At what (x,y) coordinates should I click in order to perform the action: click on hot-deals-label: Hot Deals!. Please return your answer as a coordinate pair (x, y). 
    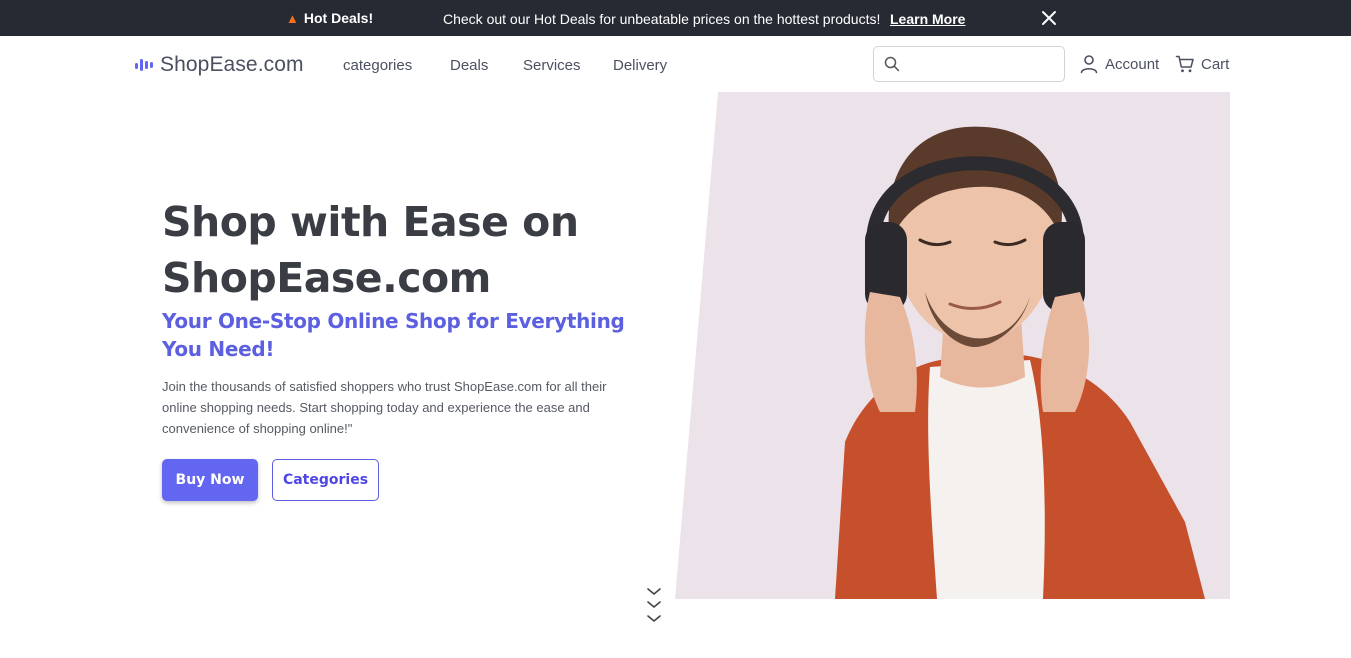
    Looking at the image, I should click on (338, 18).